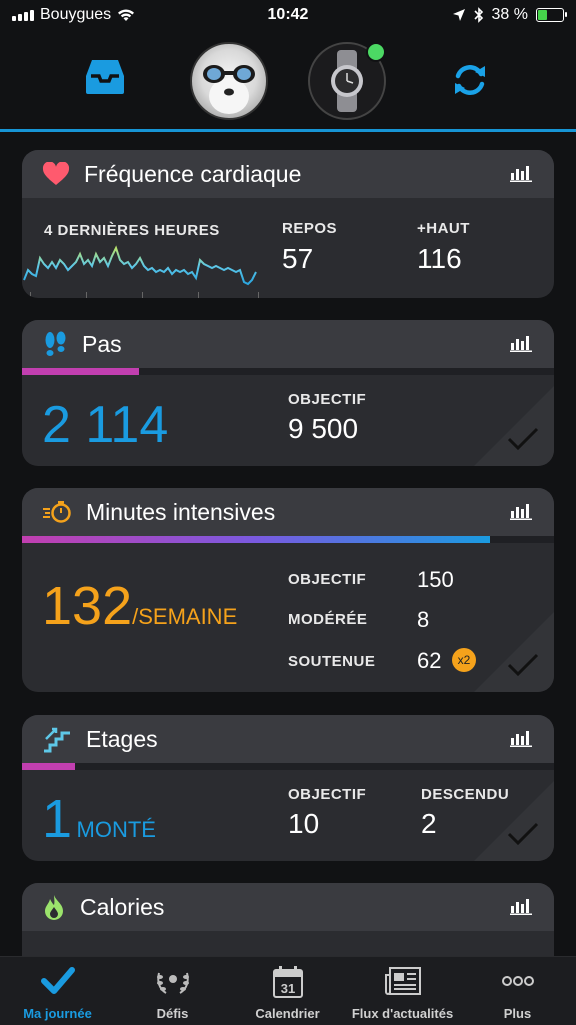 The height and width of the screenshot is (1025, 576). Describe the element at coordinates (288, 16) in the screenshot. I see `status-bar: Bouygues 10:42 38 %` at that location.